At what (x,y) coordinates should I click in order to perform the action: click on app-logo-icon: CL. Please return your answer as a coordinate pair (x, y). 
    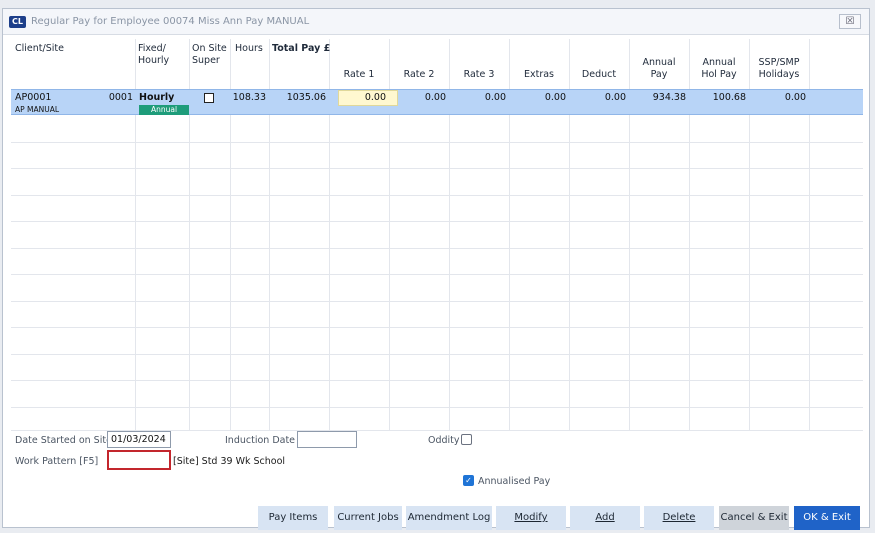
    Looking at the image, I should click on (17, 22).